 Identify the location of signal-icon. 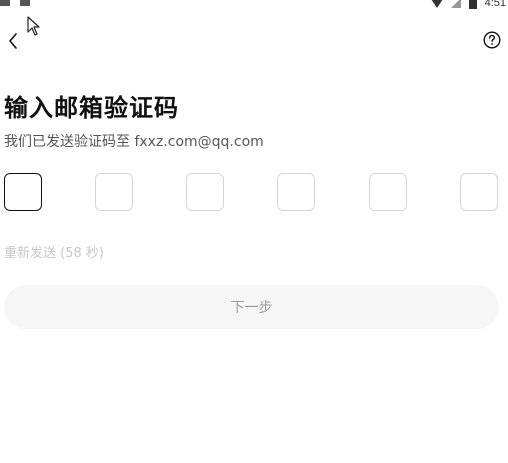
(455, 4).